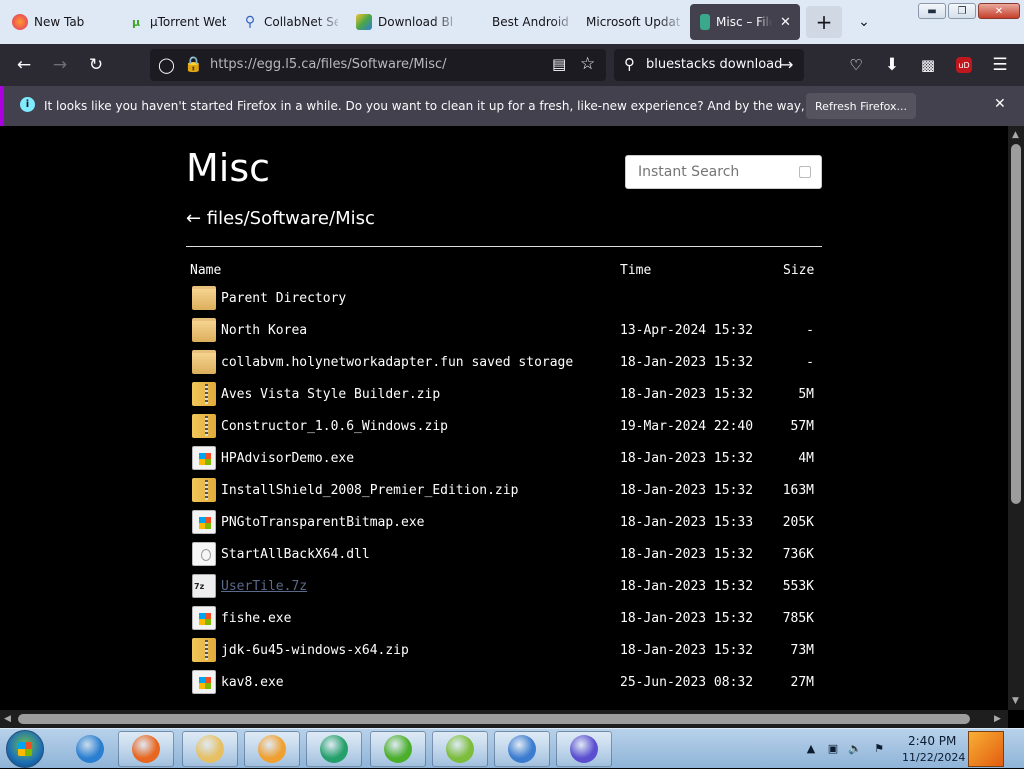  What do you see at coordinates (328, 64) in the screenshot?
I see `url-text: https://egg.l5.ca/files/Software/Misc/` at bounding box center [328, 64].